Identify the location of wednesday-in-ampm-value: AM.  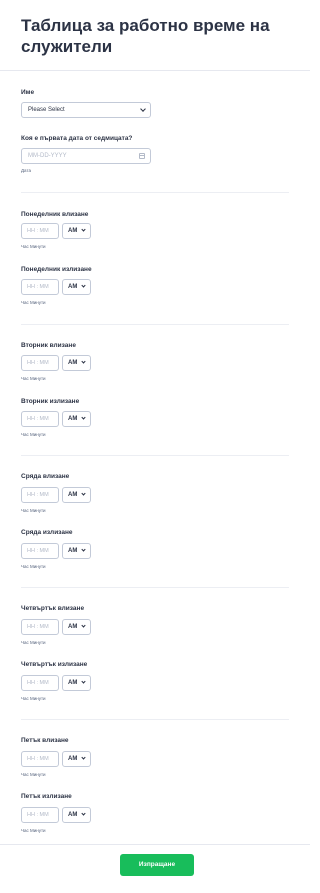
(73, 495).